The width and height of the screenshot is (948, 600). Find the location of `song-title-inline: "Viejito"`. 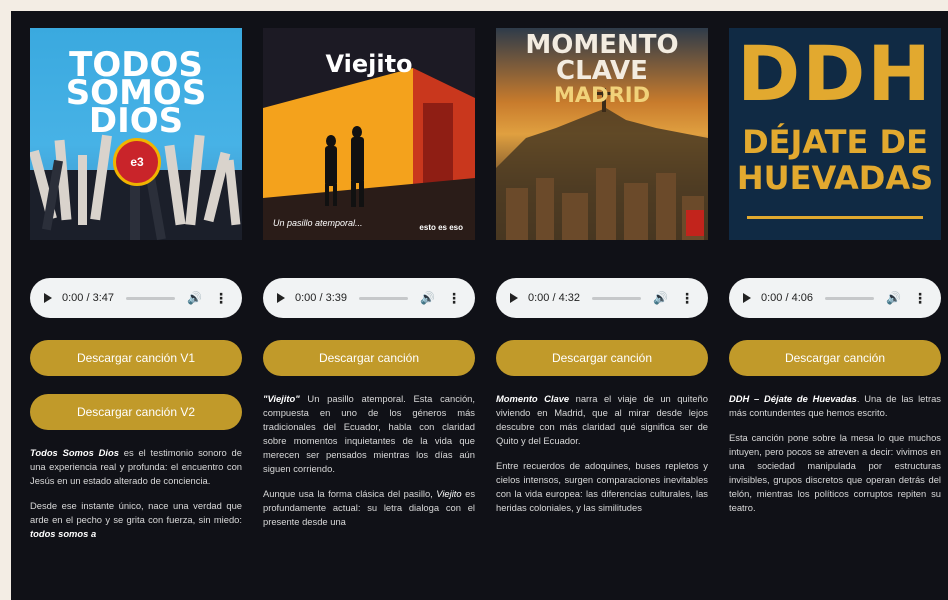

song-title-inline: "Viejito" is located at coordinates (281, 398).